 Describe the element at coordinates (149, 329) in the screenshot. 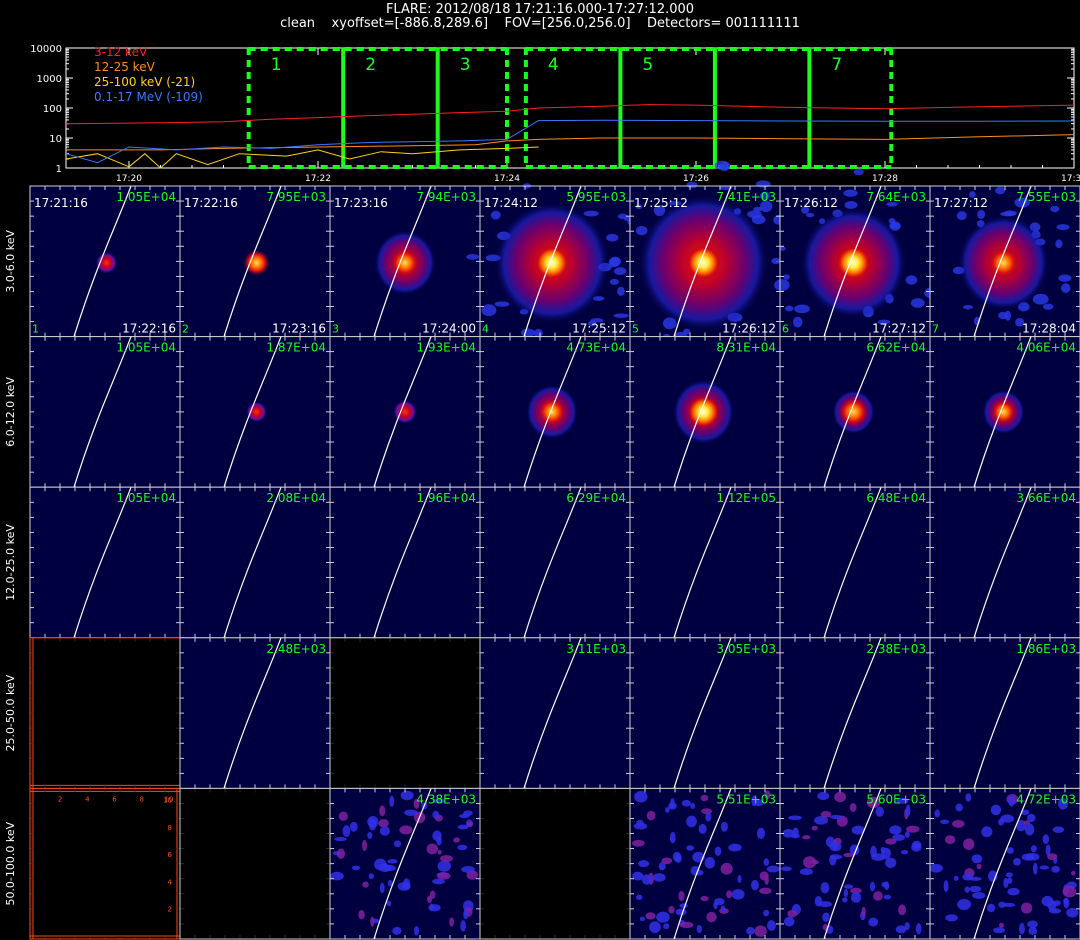

I see `end-time: 17:22:16` at that location.